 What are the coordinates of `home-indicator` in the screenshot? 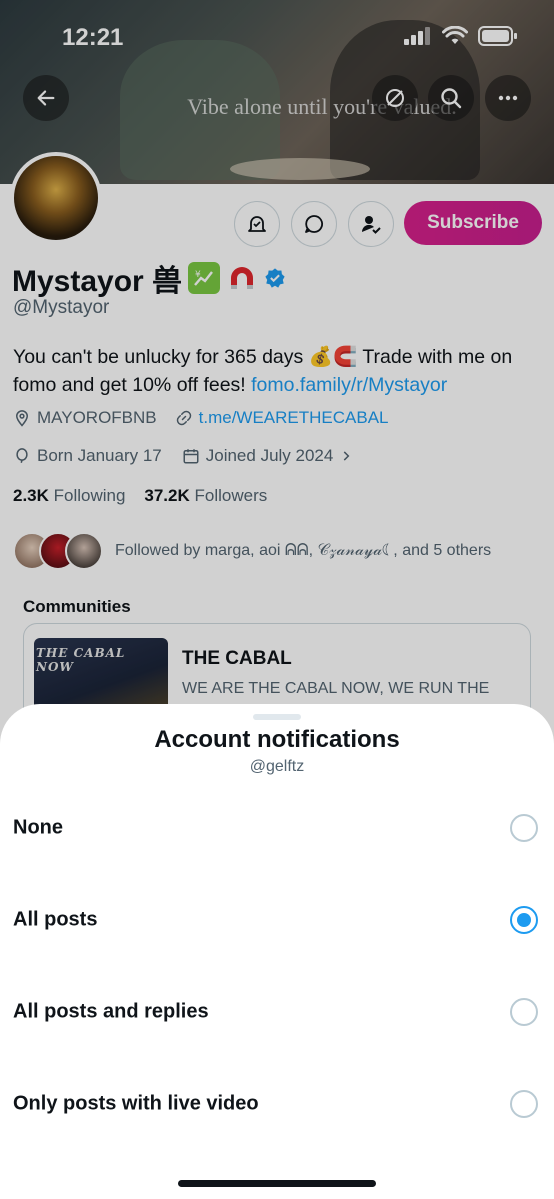 It's located at (277, 1183).